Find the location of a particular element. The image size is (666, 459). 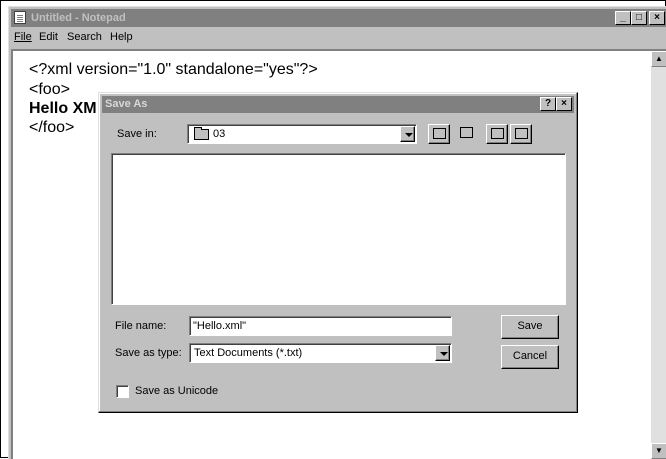

menu-file-label: File is located at coordinates (23, 37).